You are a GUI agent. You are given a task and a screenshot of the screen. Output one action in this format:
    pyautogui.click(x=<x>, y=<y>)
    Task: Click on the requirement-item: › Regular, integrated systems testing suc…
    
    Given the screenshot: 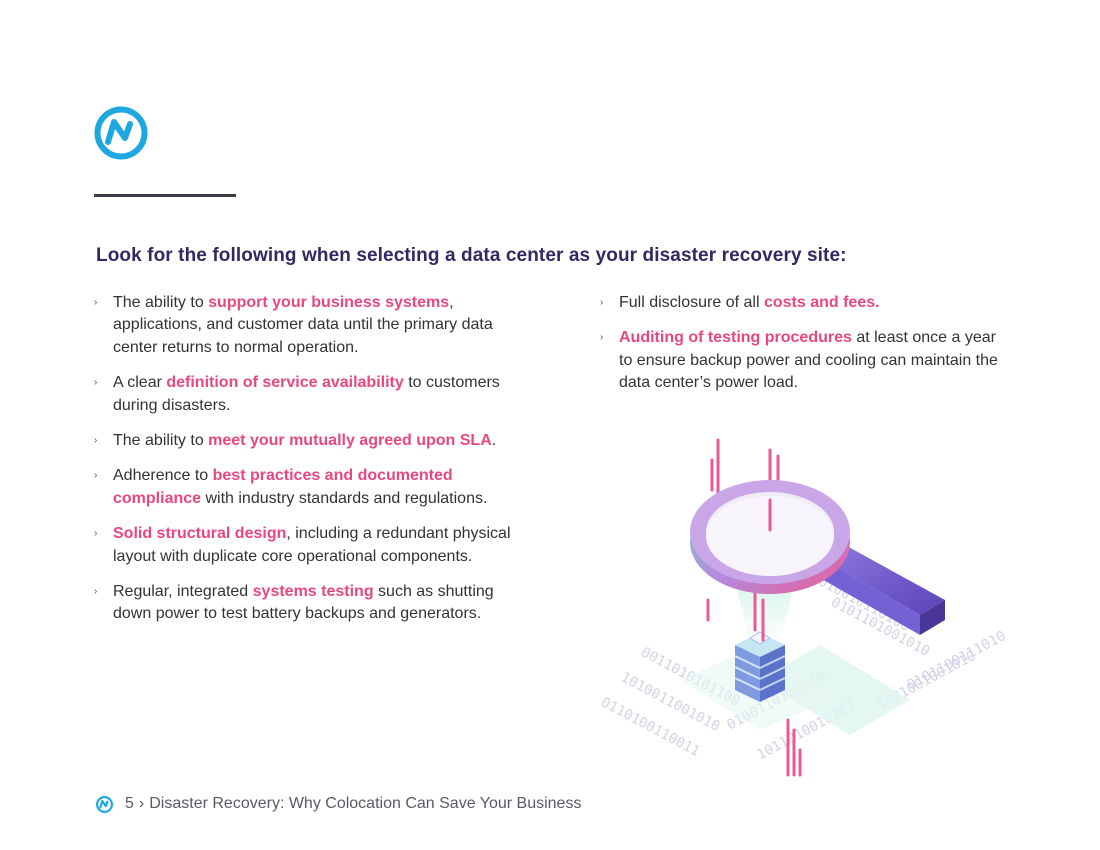 What is the action you would take?
    pyautogui.click(x=304, y=603)
    